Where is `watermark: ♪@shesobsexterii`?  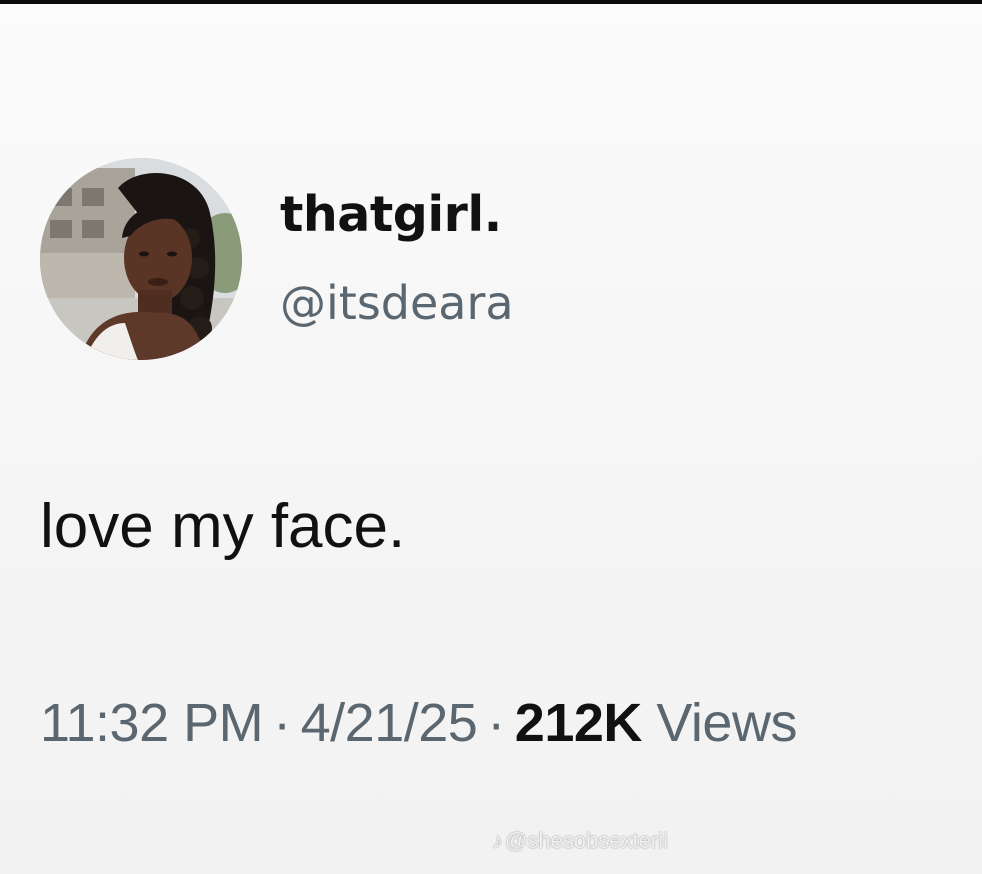
watermark: ♪@shesobsexterii is located at coordinates (580, 841).